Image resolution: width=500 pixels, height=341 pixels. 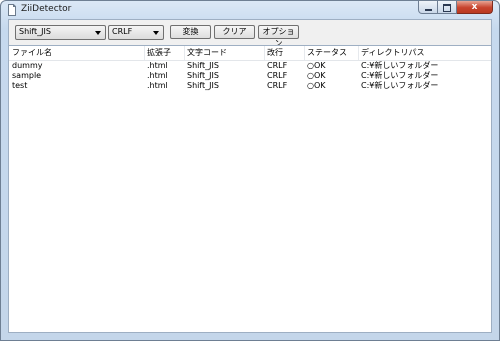 I want to click on column-header-filename: ファイル名, so click(x=78, y=53).